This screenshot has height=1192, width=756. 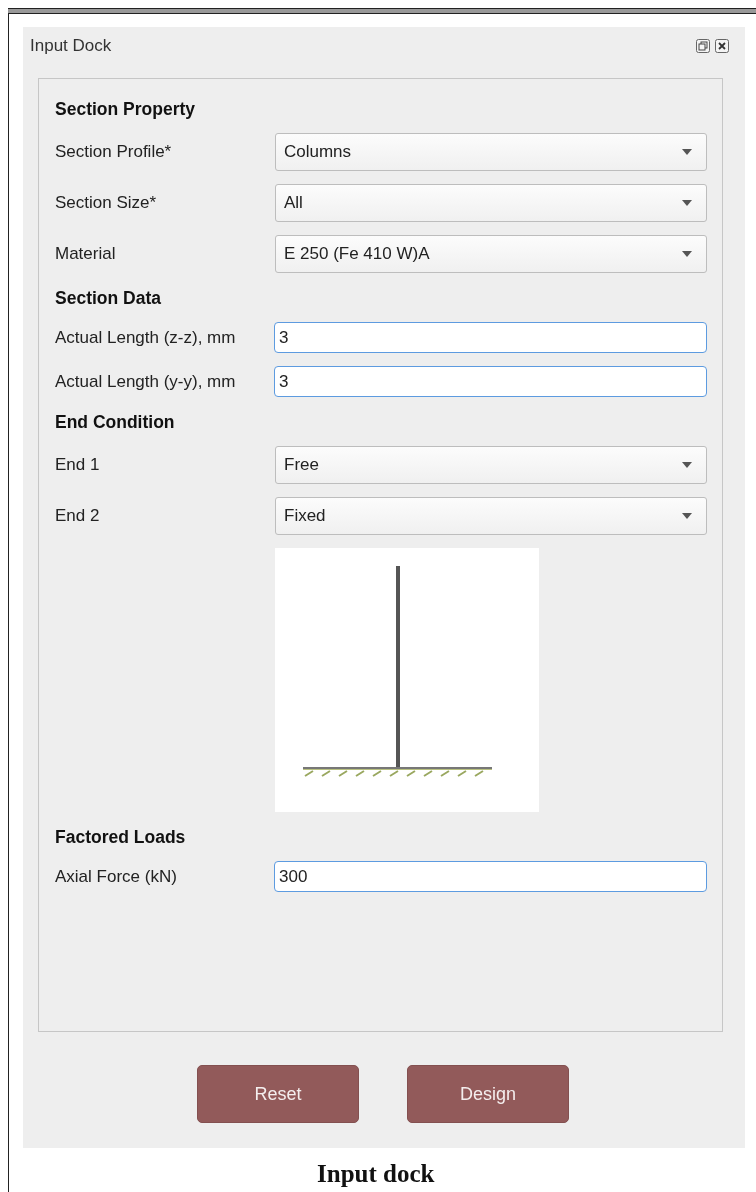 I want to click on close-icon, so click(x=722, y=45).